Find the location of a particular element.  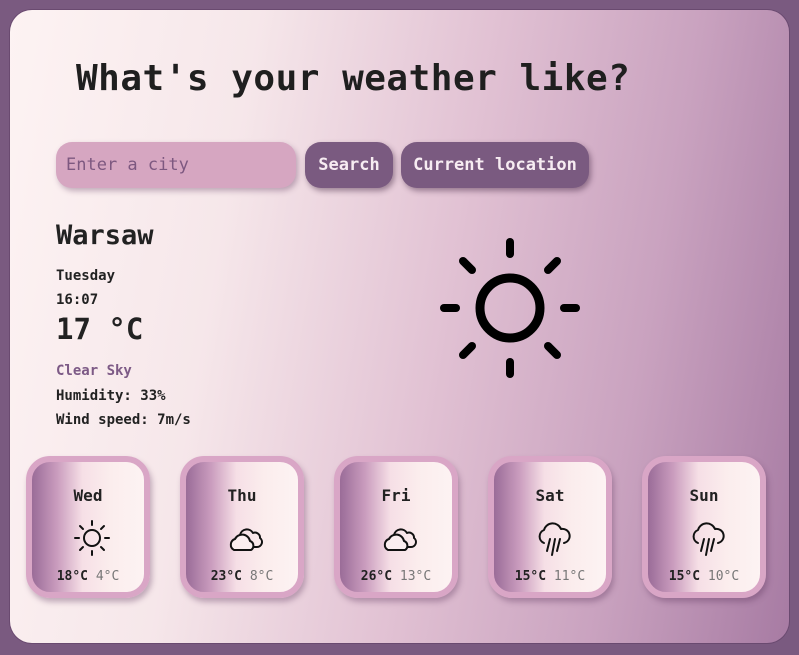

forecast-card-wed: Wed 18°C 4°C is located at coordinates (88, 527).